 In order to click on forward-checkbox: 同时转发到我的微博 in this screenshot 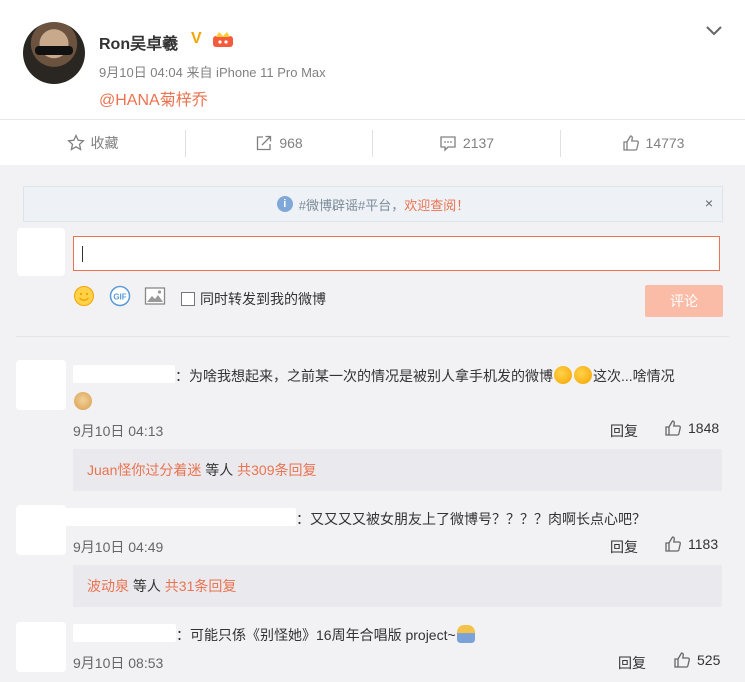, I will do `click(253, 299)`.